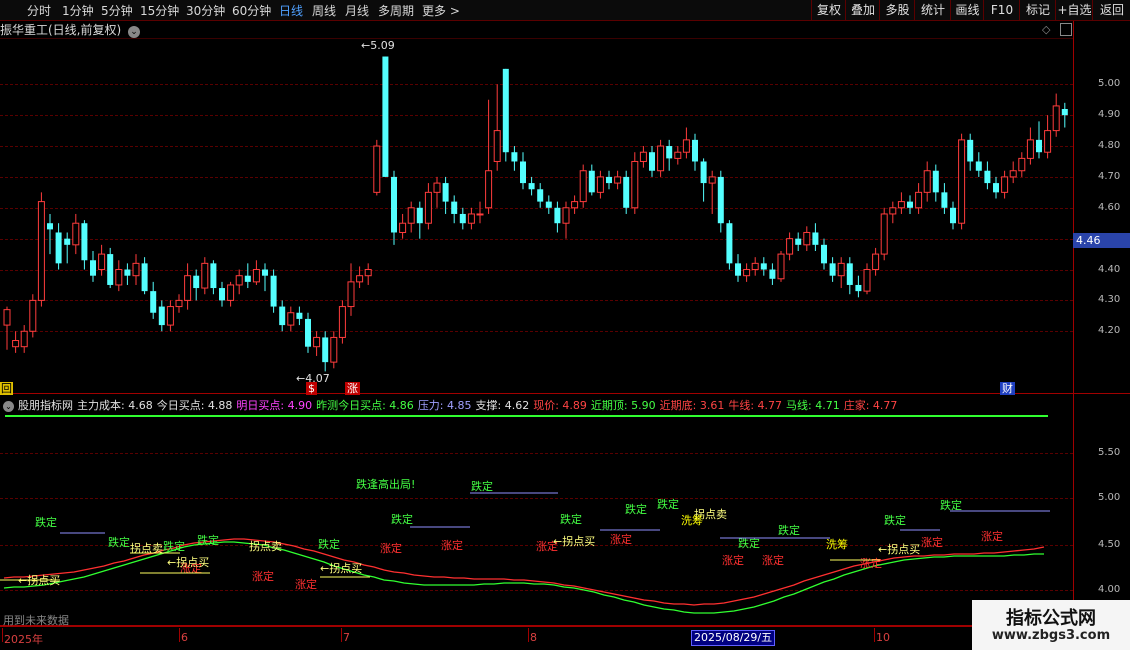 The width and height of the screenshot is (1130, 650). What do you see at coordinates (897, 10) in the screenshot?
I see `toolbar-button-2: 多股` at bounding box center [897, 10].